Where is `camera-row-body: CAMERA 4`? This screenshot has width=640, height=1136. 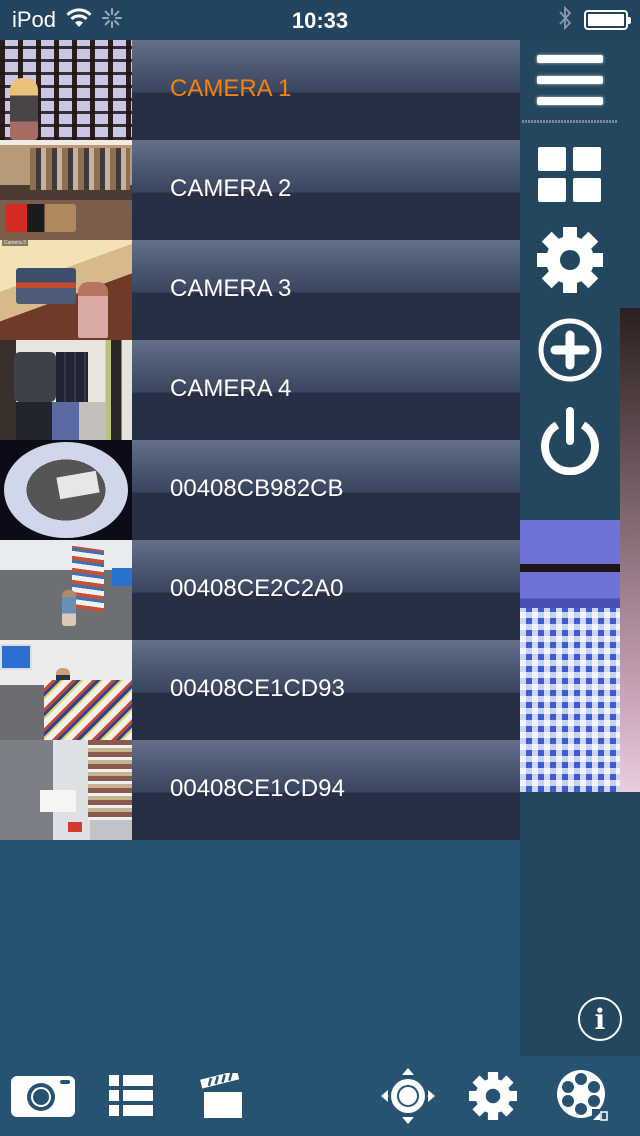 camera-row-body: CAMERA 4 is located at coordinates (326, 390).